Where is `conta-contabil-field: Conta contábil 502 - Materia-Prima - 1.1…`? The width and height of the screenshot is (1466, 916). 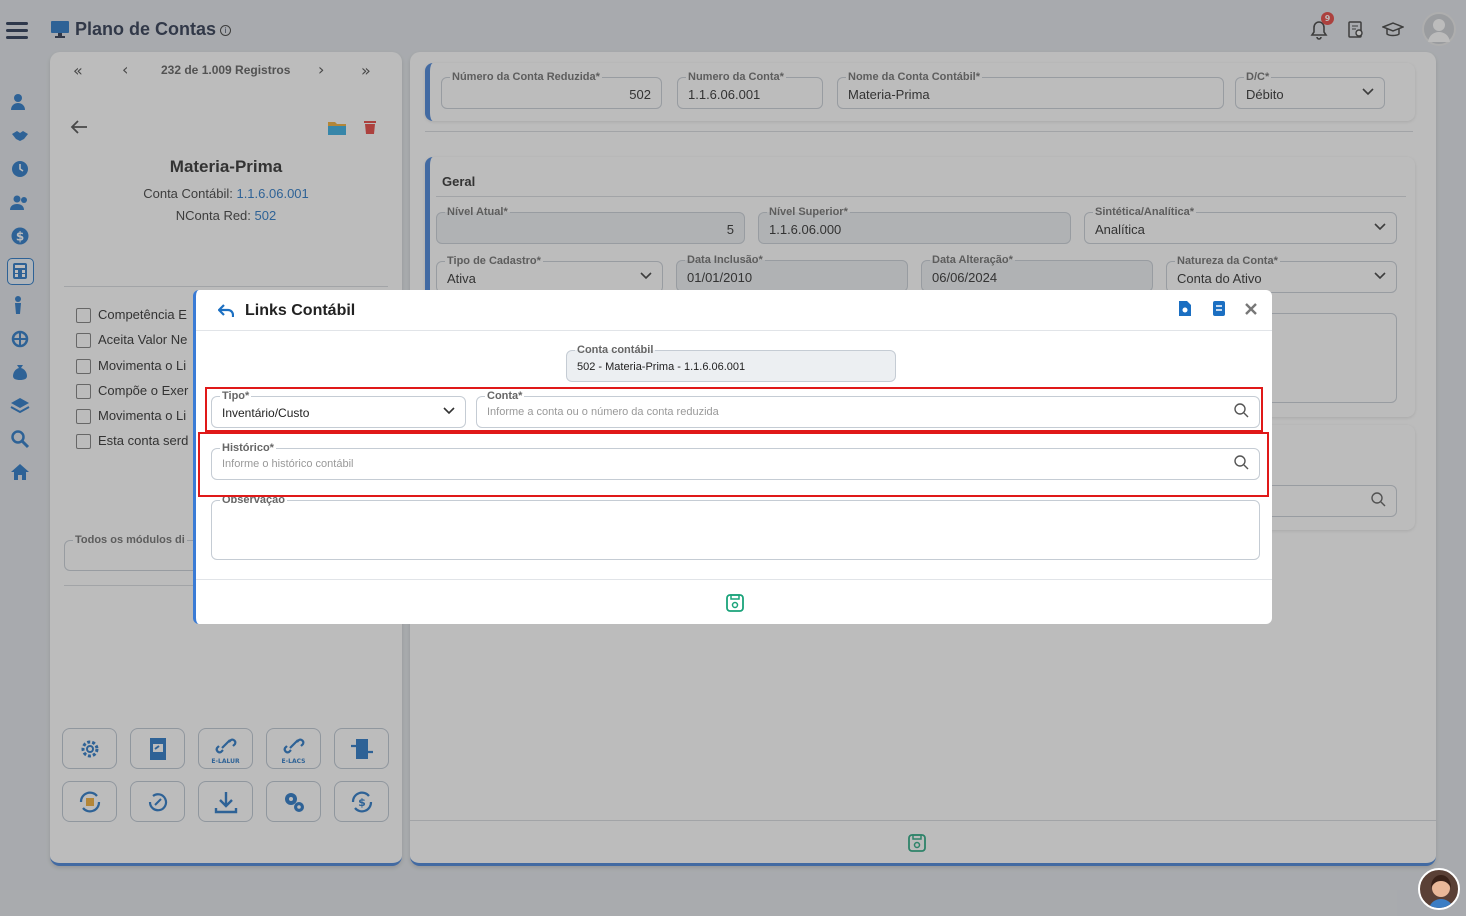 conta-contabil-field: Conta contábil 502 - Materia-Prima - 1.1… is located at coordinates (731, 362).